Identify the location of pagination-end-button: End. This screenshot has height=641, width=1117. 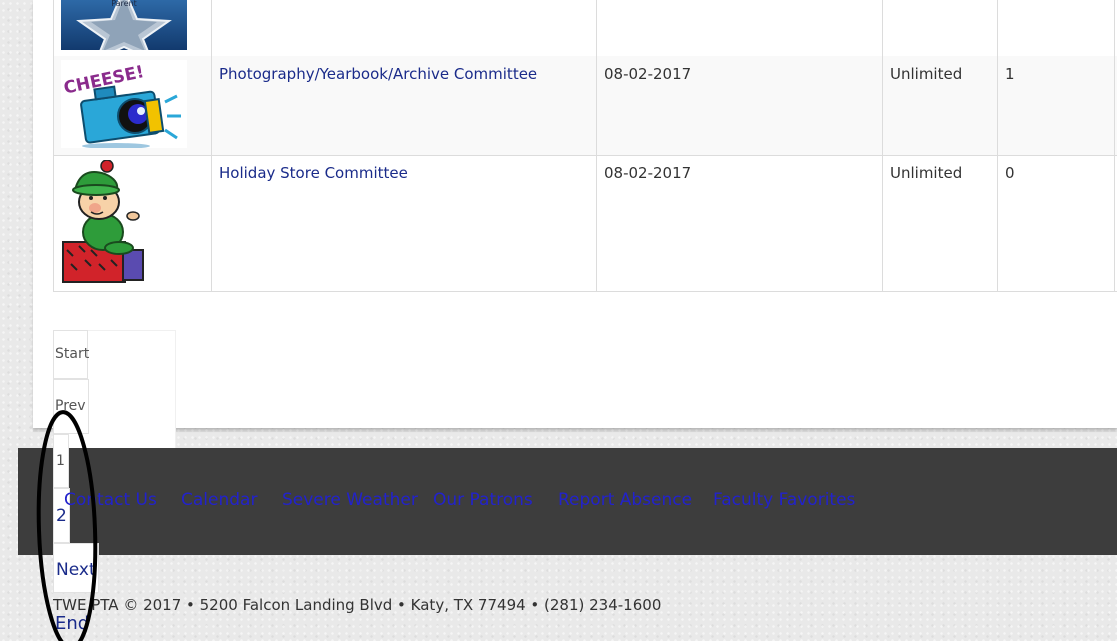
(72, 623).